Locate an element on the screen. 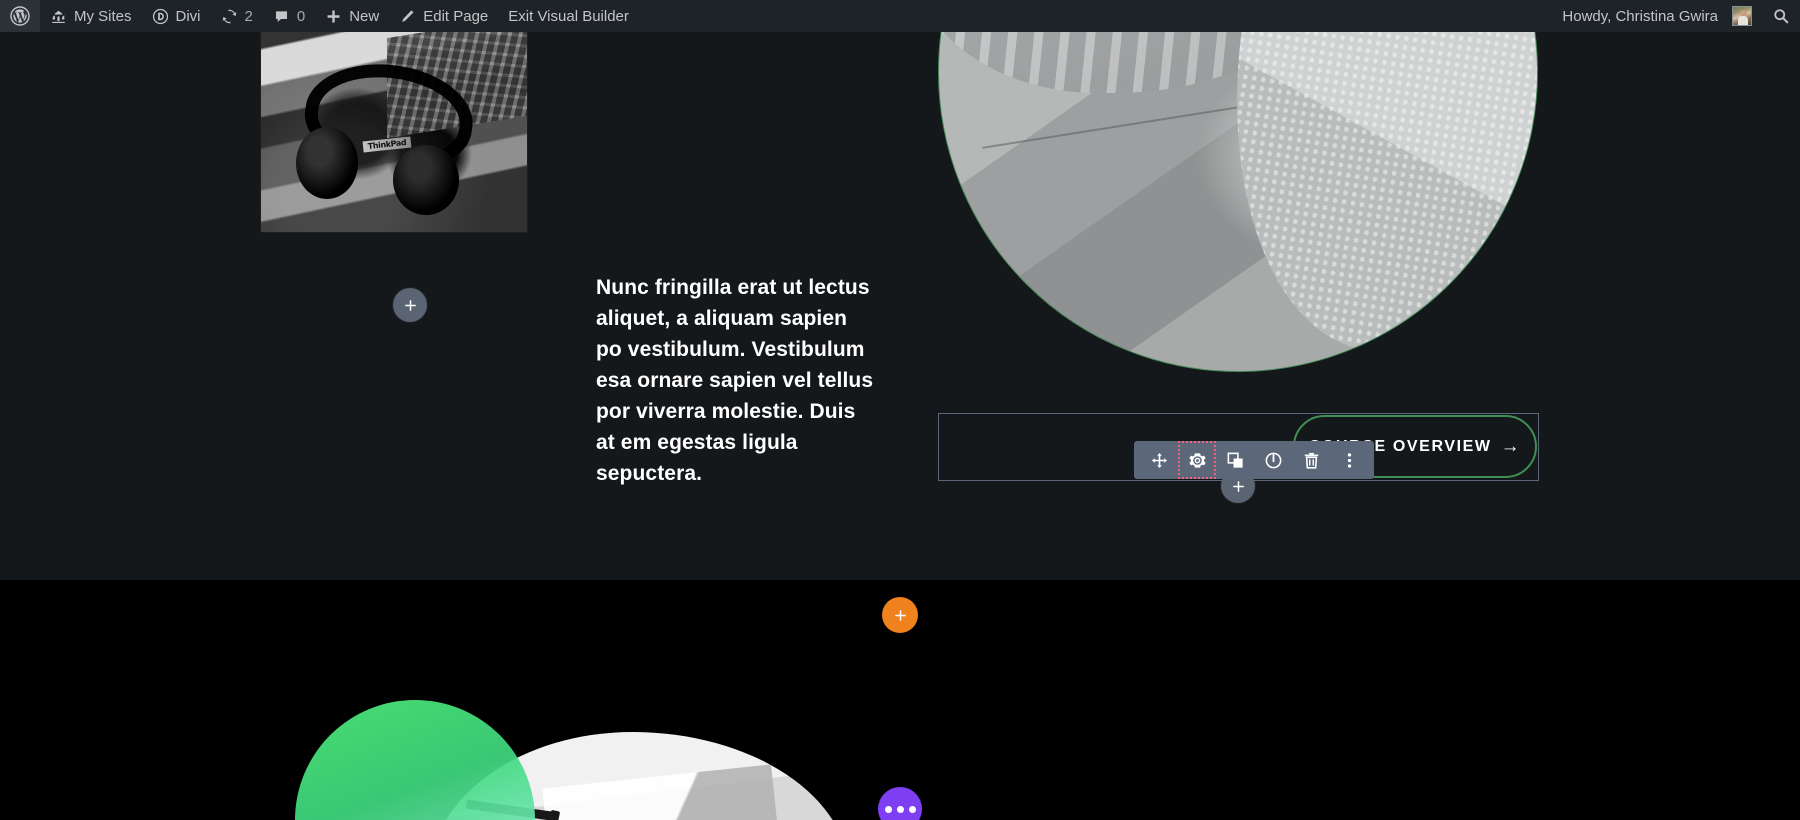  module-delete-button is located at coordinates (1311, 460).